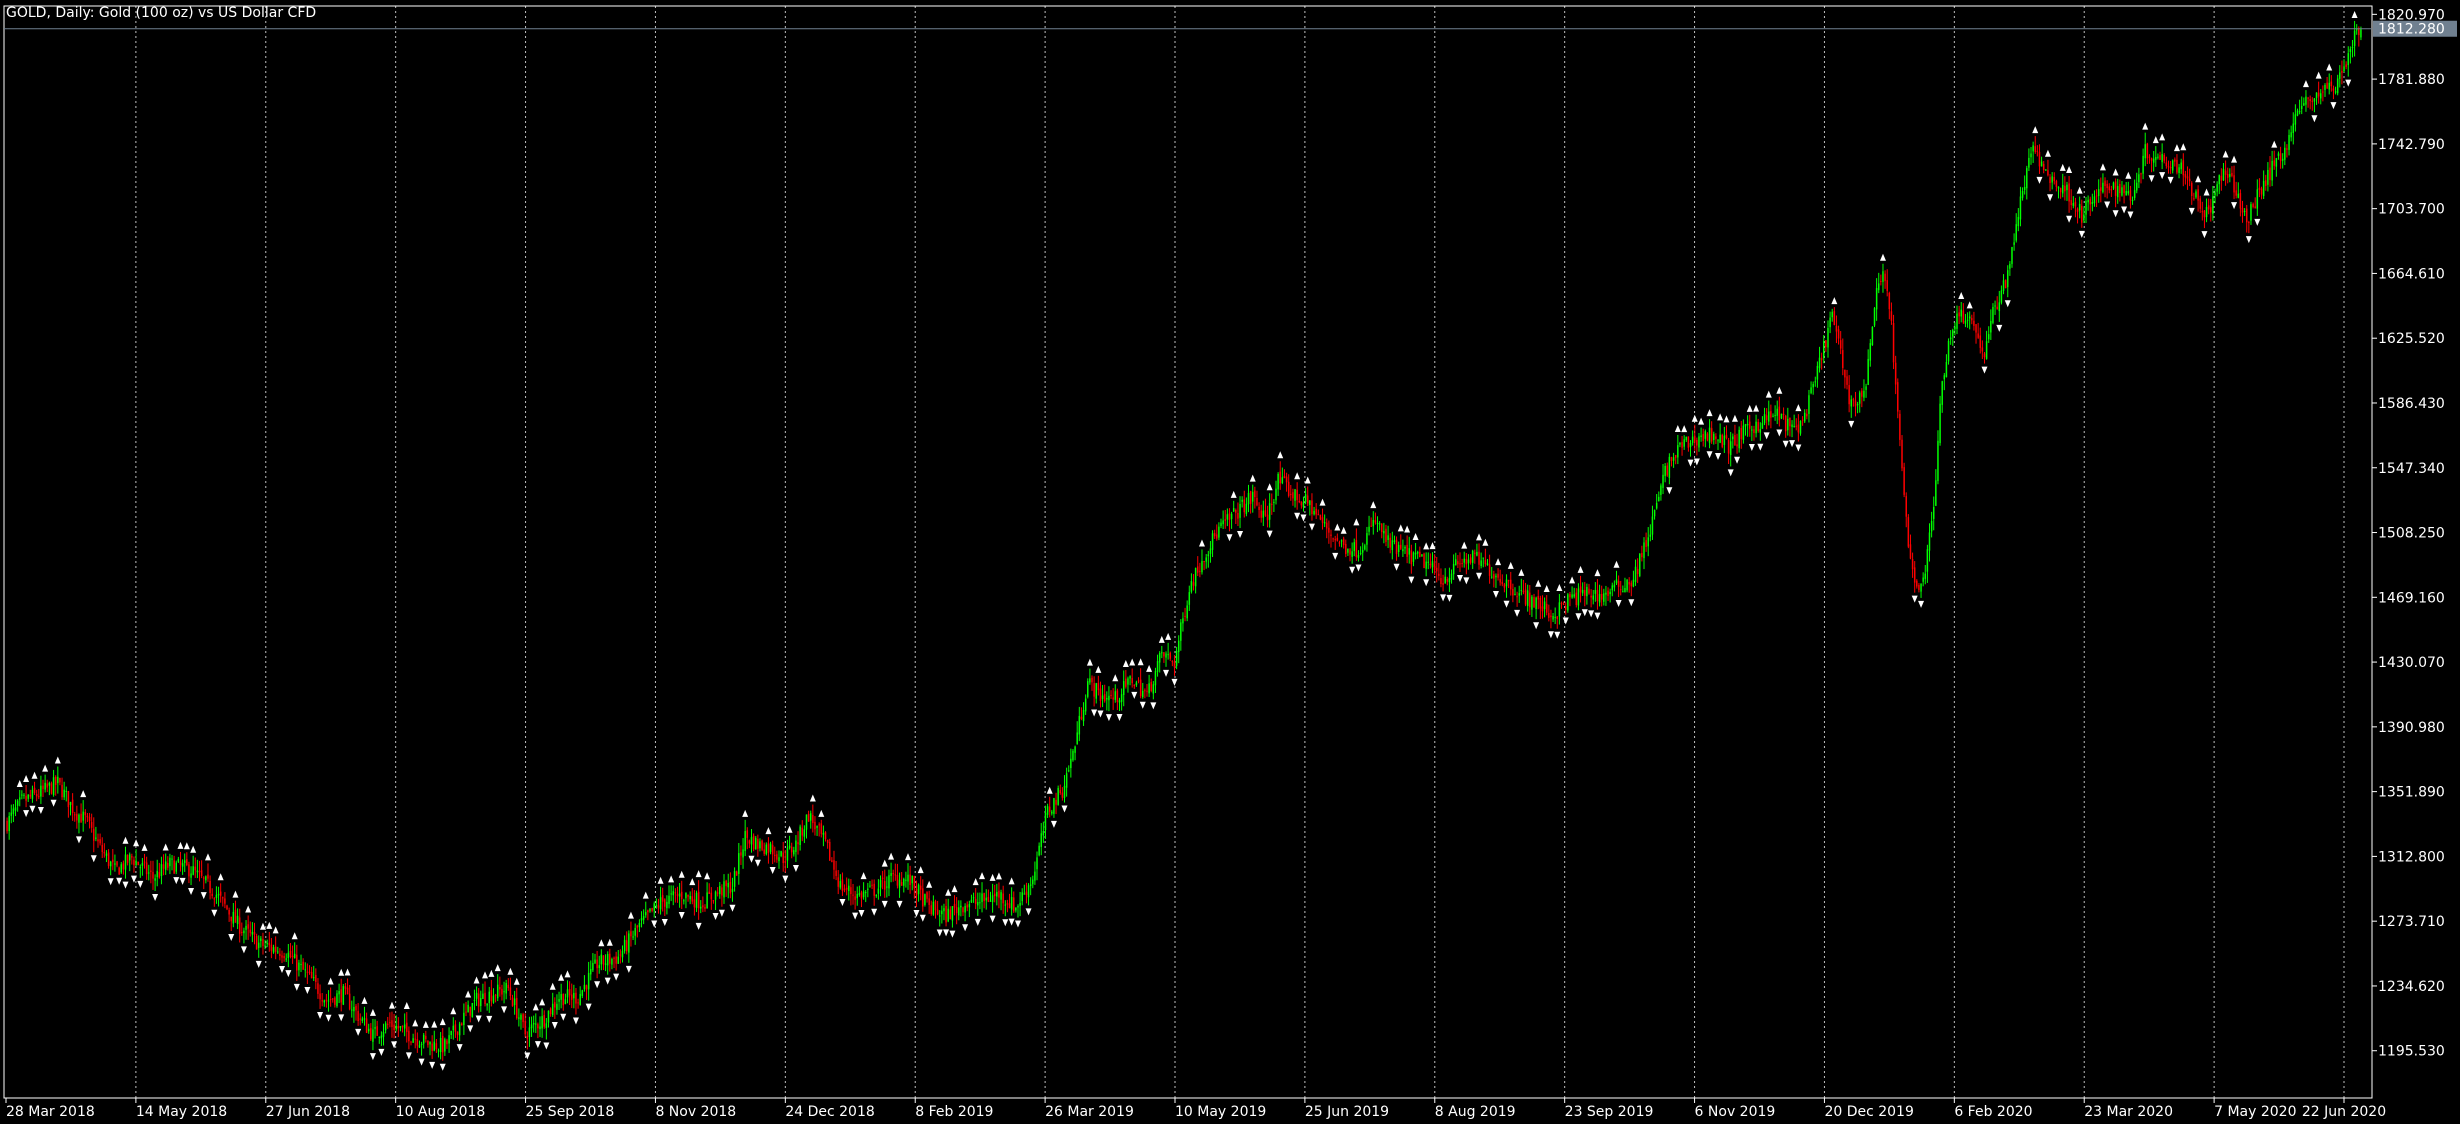 The height and width of the screenshot is (1124, 2460). Describe the element at coordinates (2411, 663) in the screenshot. I see `price-tick-label: 1430.070` at that location.